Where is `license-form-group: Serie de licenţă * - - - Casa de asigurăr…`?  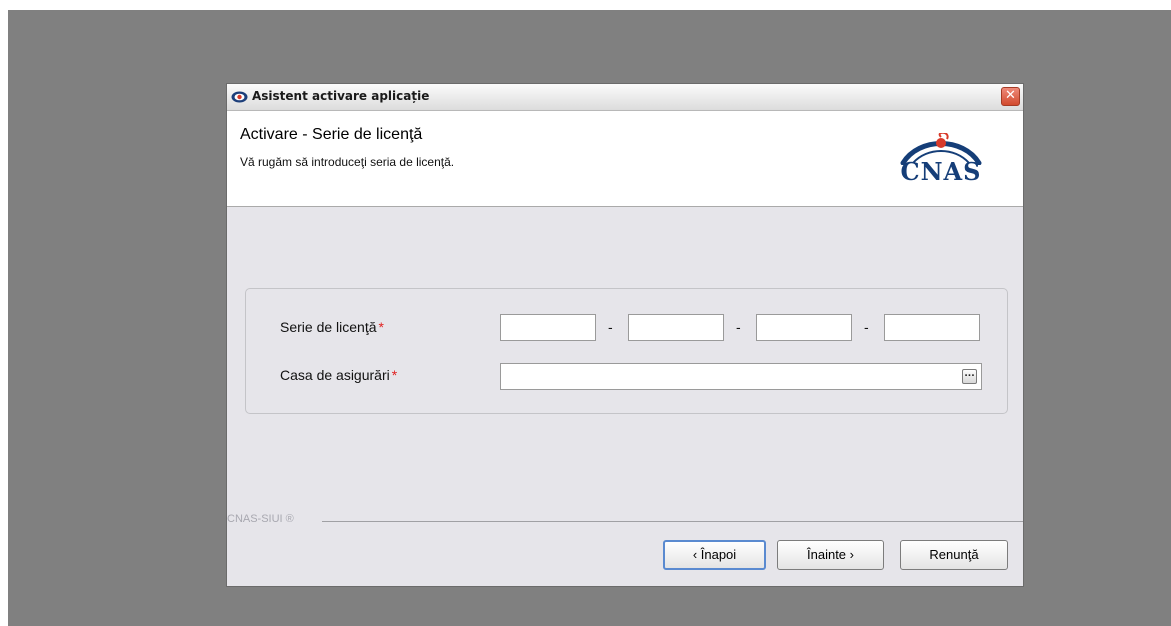 license-form-group: Serie de licenţă * - - - Casa de asigurăr… is located at coordinates (626, 351).